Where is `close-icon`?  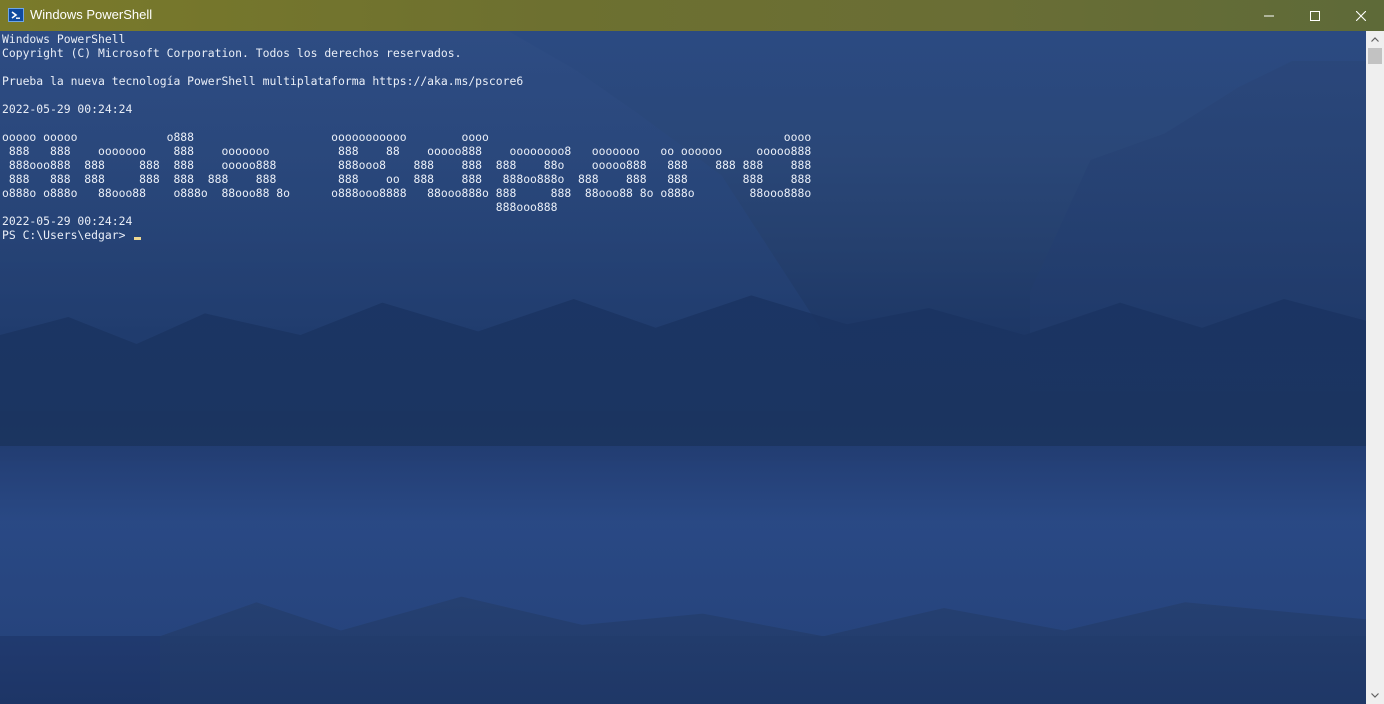 close-icon is located at coordinates (1361, 15).